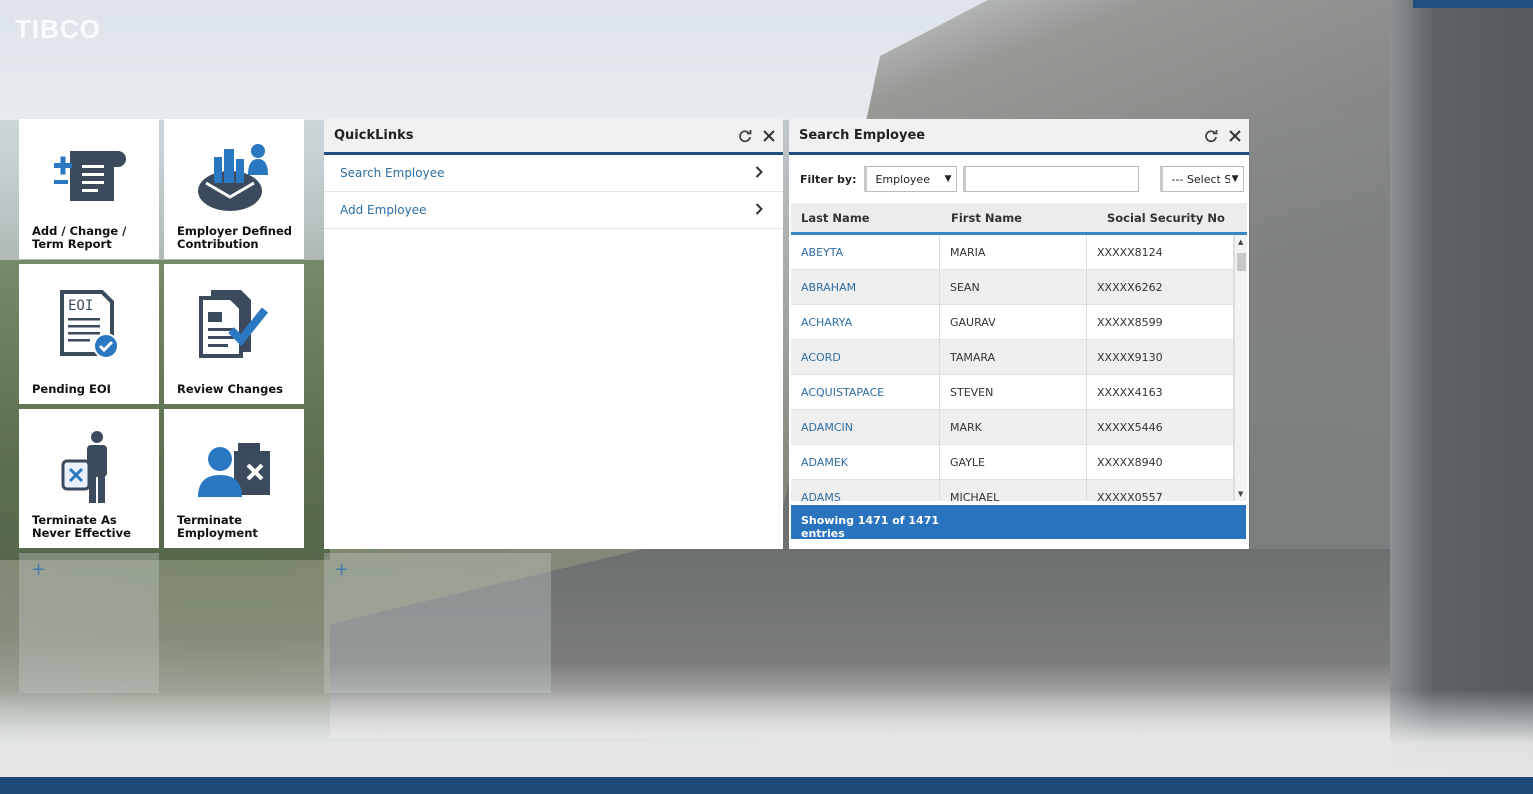 The image size is (1533, 794). I want to click on filter-row: Filter by: Employee ▼ --- Select S ▼, so click(1019, 179).